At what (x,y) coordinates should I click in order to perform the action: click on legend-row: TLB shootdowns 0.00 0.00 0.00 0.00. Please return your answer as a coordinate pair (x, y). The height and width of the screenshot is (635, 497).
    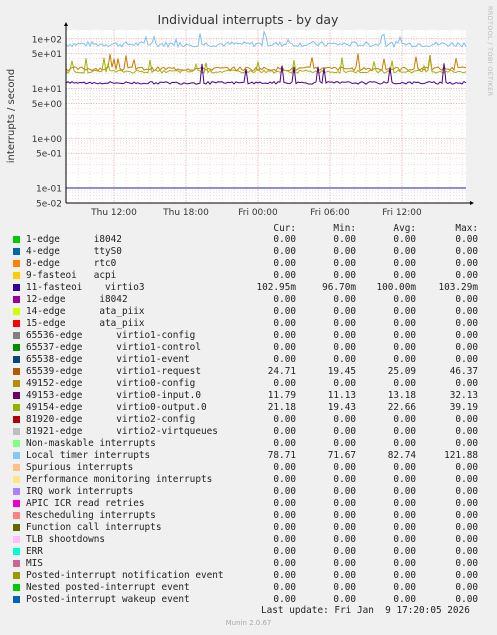
    Looking at the image, I should click on (248, 540).